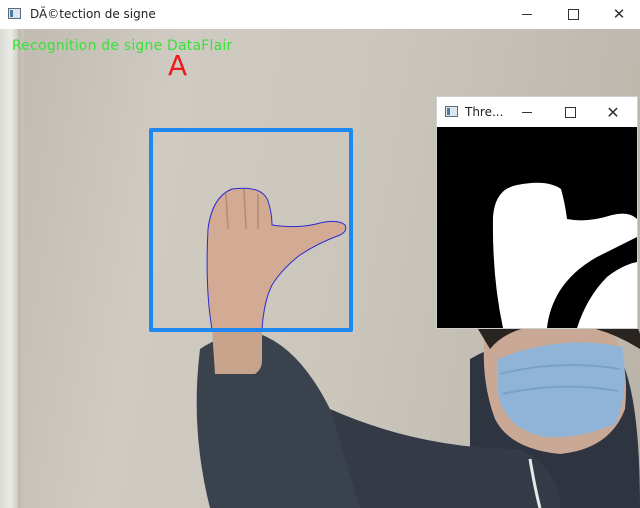 The width and height of the screenshot is (640, 508). Describe the element at coordinates (178, 65) in the screenshot. I see `predicted-letter: A` at that location.